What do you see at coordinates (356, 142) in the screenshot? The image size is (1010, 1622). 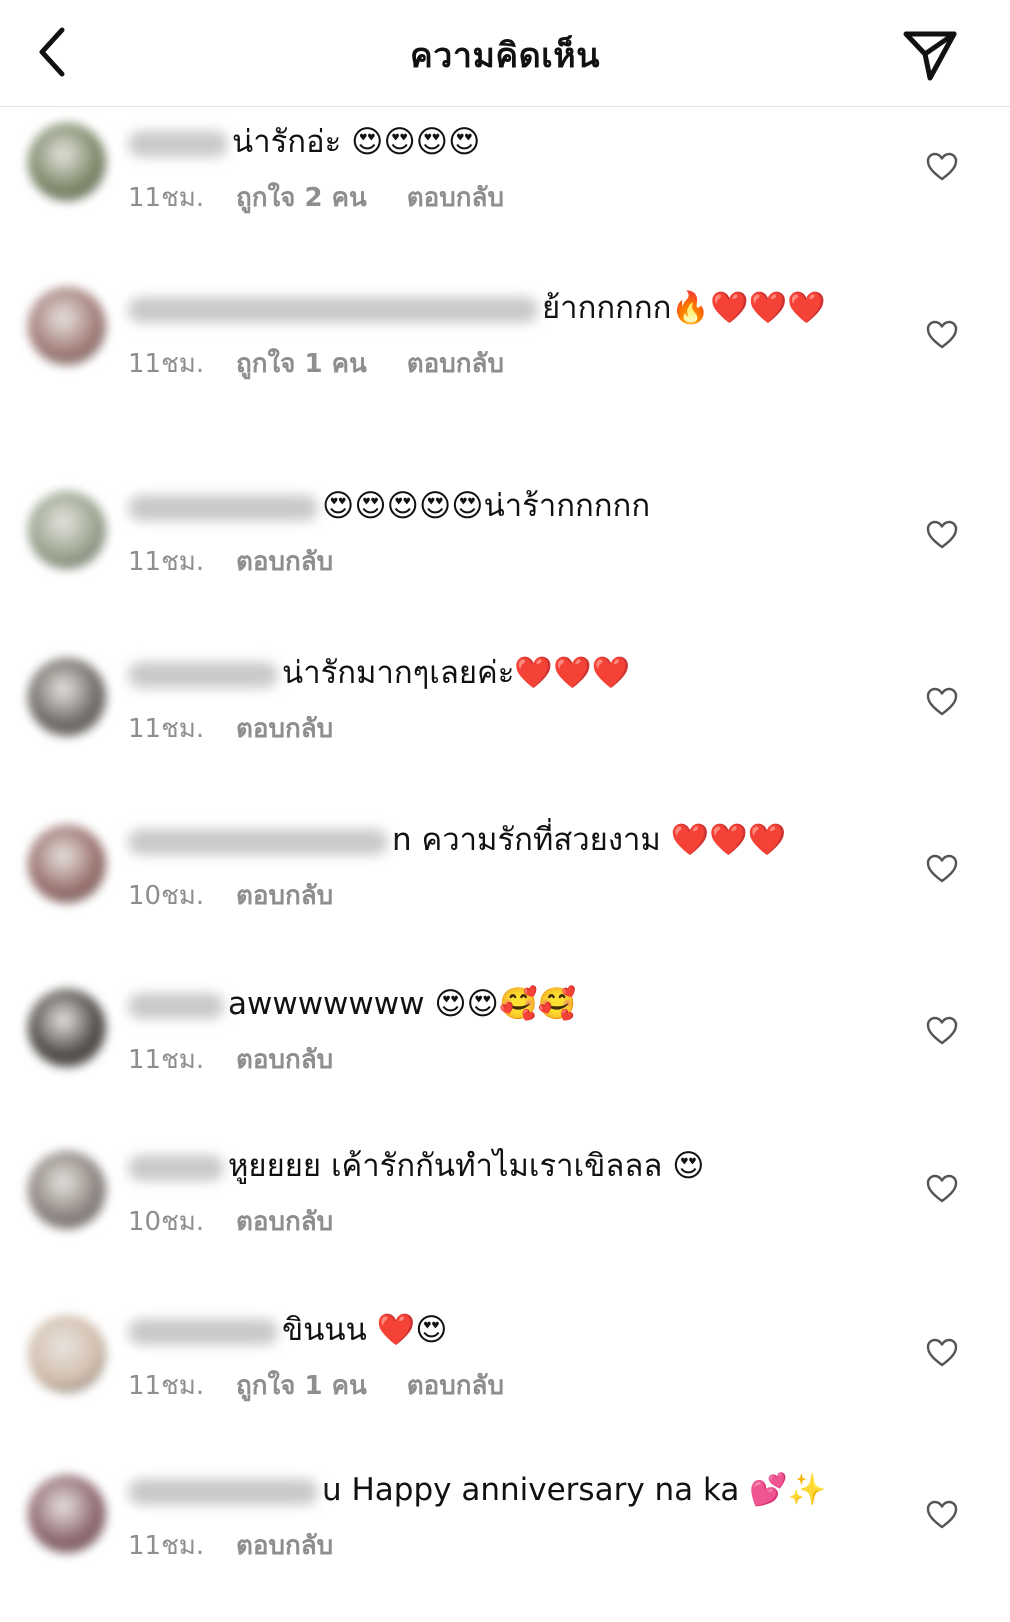 I see `comment-text: น่ารักอ่ะ 😍😍😍😍` at bounding box center [356, 142].